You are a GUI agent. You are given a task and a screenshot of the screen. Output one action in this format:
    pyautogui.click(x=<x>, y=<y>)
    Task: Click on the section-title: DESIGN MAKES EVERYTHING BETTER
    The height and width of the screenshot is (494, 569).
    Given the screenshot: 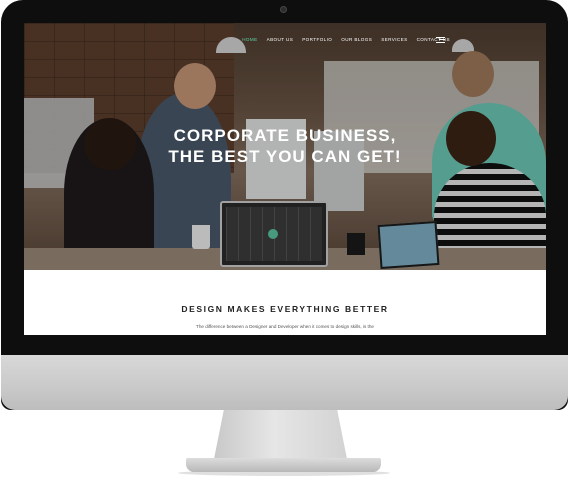 What is the action you would take?
    pyautogui.click(x=285, y=309)
    